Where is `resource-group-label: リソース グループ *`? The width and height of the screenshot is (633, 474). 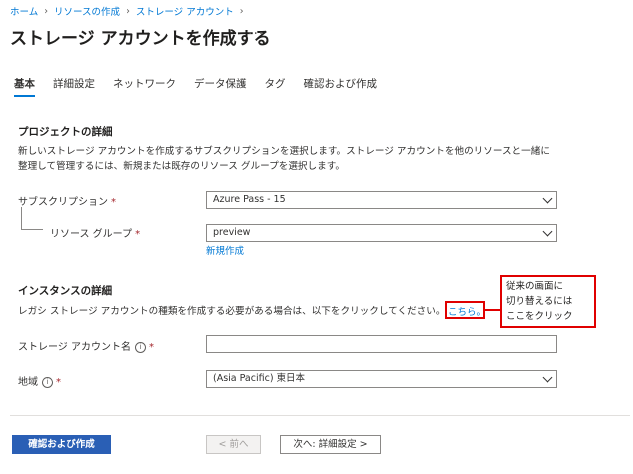
resource-group-label: リソース グループ * is located at coordinates (95, 232).